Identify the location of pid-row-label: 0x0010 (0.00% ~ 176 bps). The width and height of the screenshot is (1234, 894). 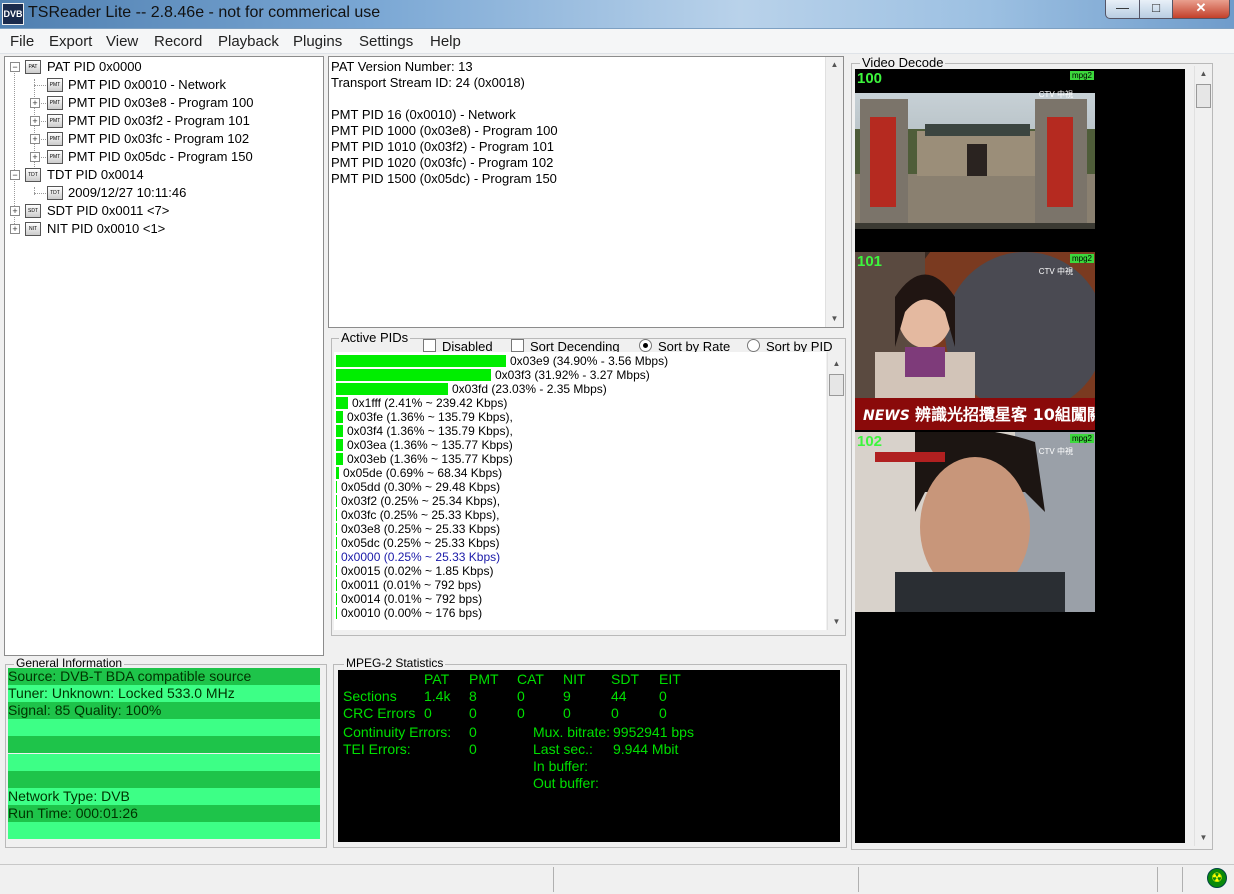
(411, 613).